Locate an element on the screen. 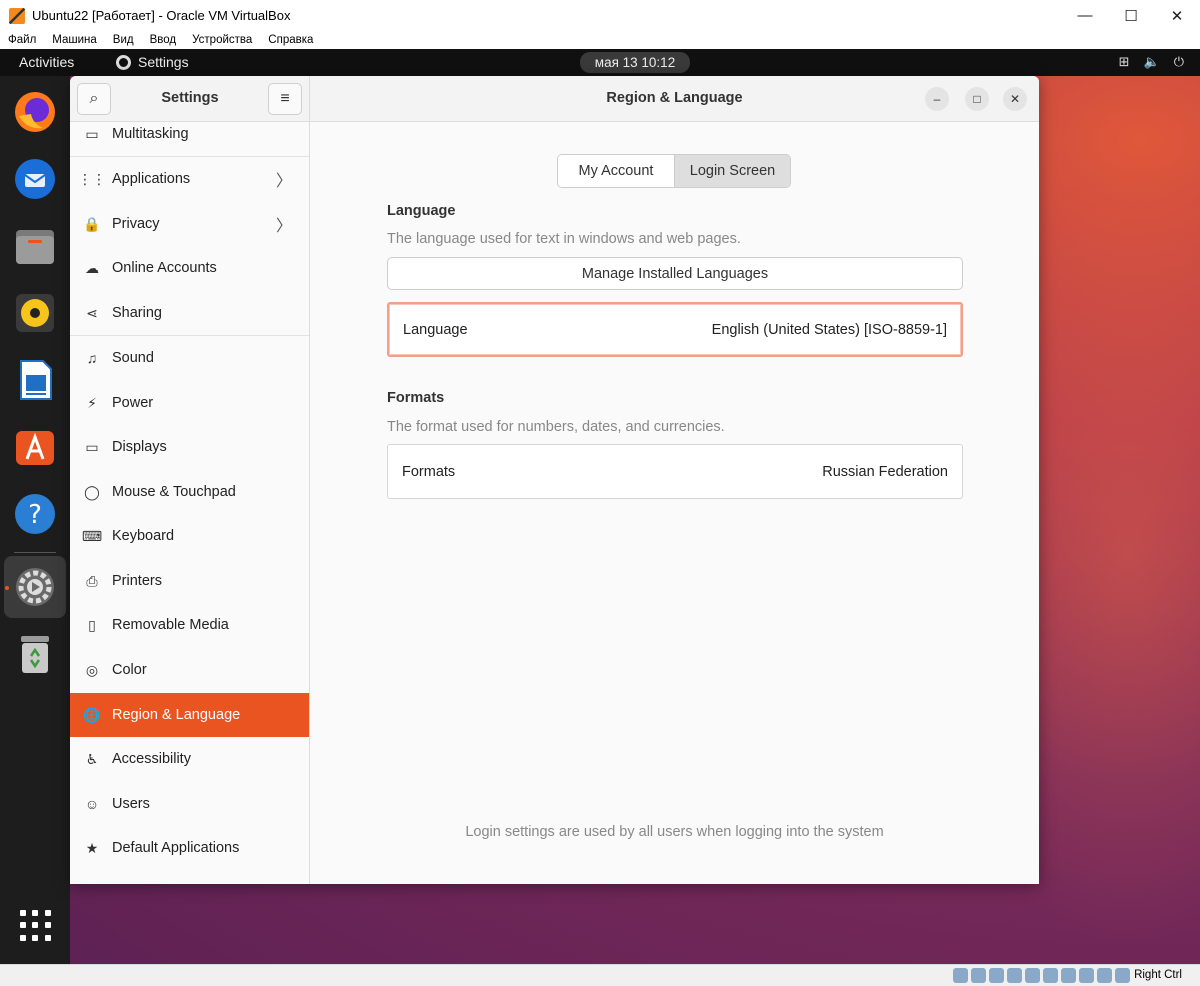 This screenshot has width=1200, height=986. mouse-icon: ◯ is located at coordinates (92, 491).